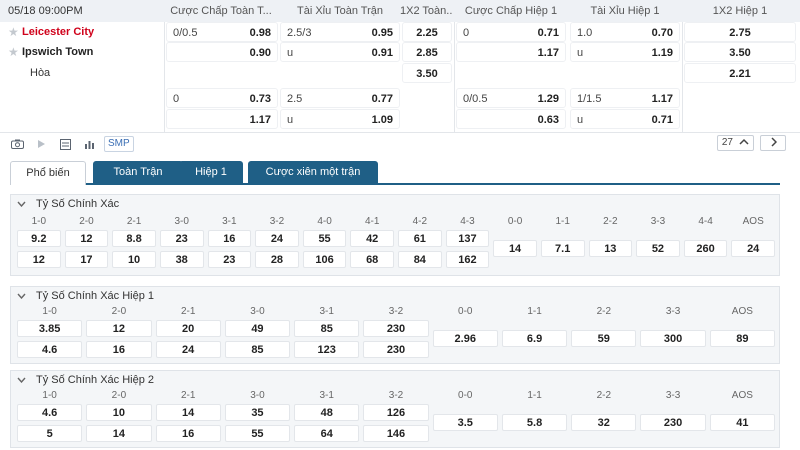 The width and height of the screenshot is (800, 450). Describe the element at coordinates (467, 238) in the screenshot. I see `score-odds-button: 137` at that location.